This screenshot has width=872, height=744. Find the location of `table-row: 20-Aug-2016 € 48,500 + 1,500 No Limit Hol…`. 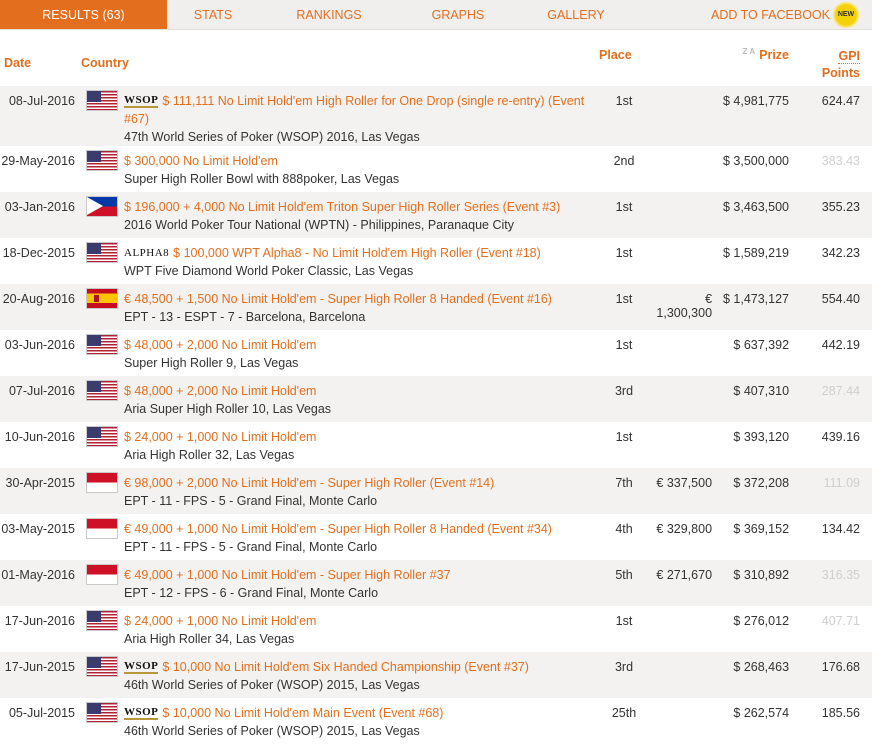

table-row: 20-Aug-2016 € 48,500 + 1,500 No Limit Hol… is located at coordinates (436, 307).